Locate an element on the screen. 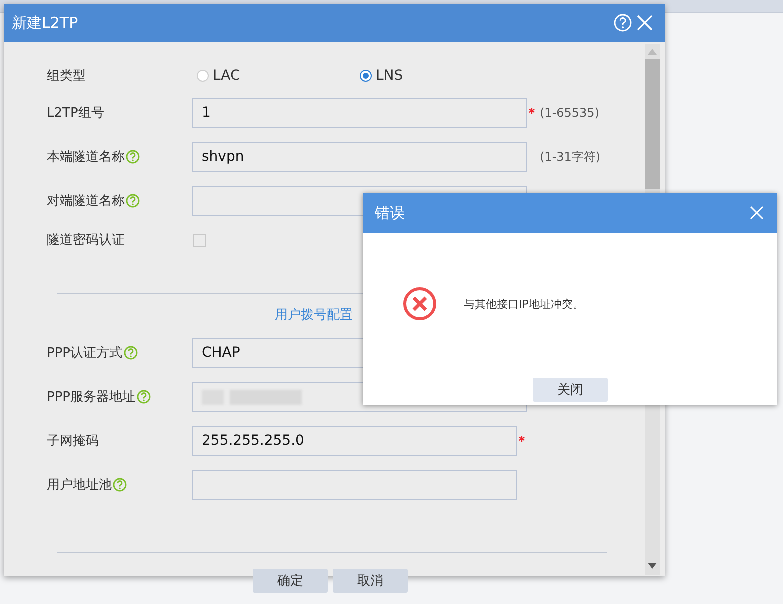  hint-text: (1-65535) is located at coordinates (570, 113).